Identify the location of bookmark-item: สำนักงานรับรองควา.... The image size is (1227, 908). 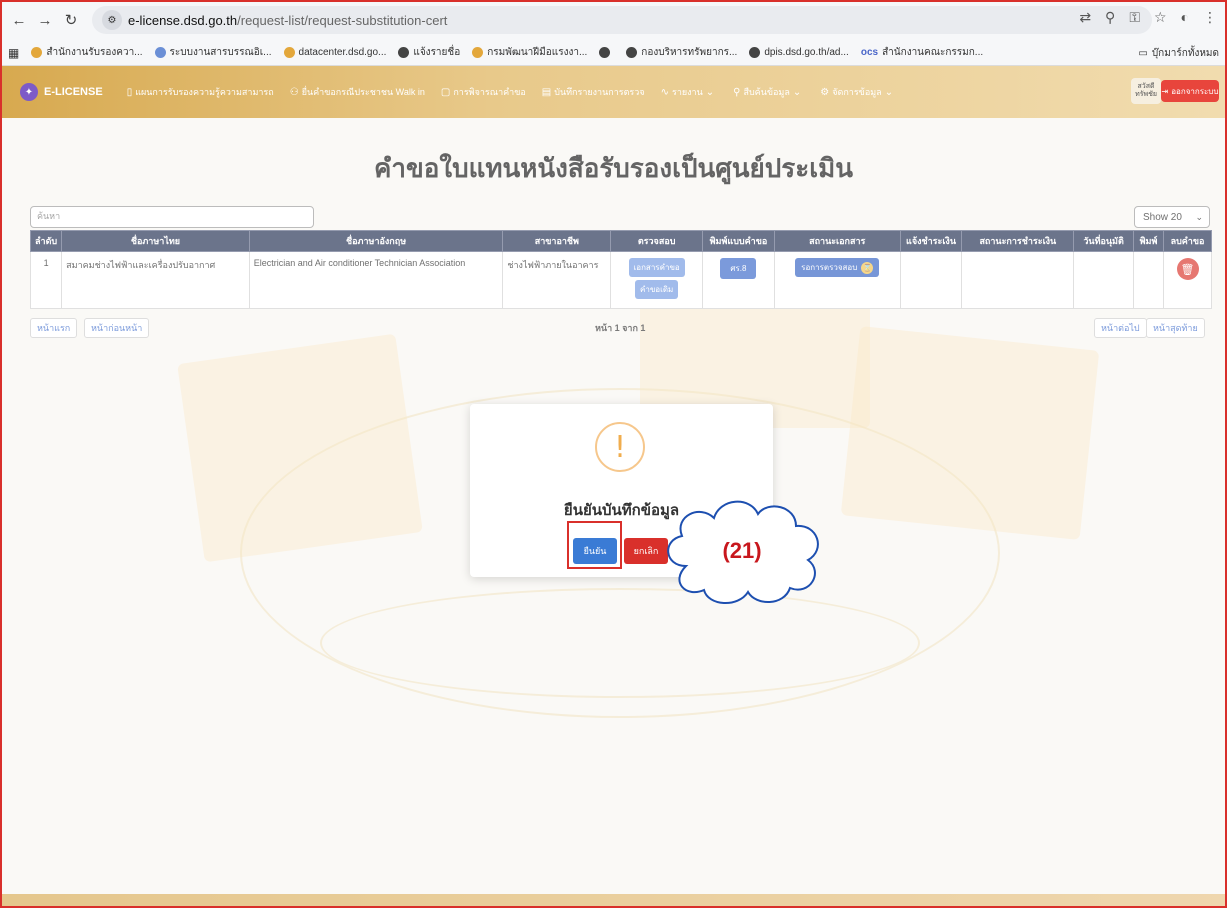
(87, 52).